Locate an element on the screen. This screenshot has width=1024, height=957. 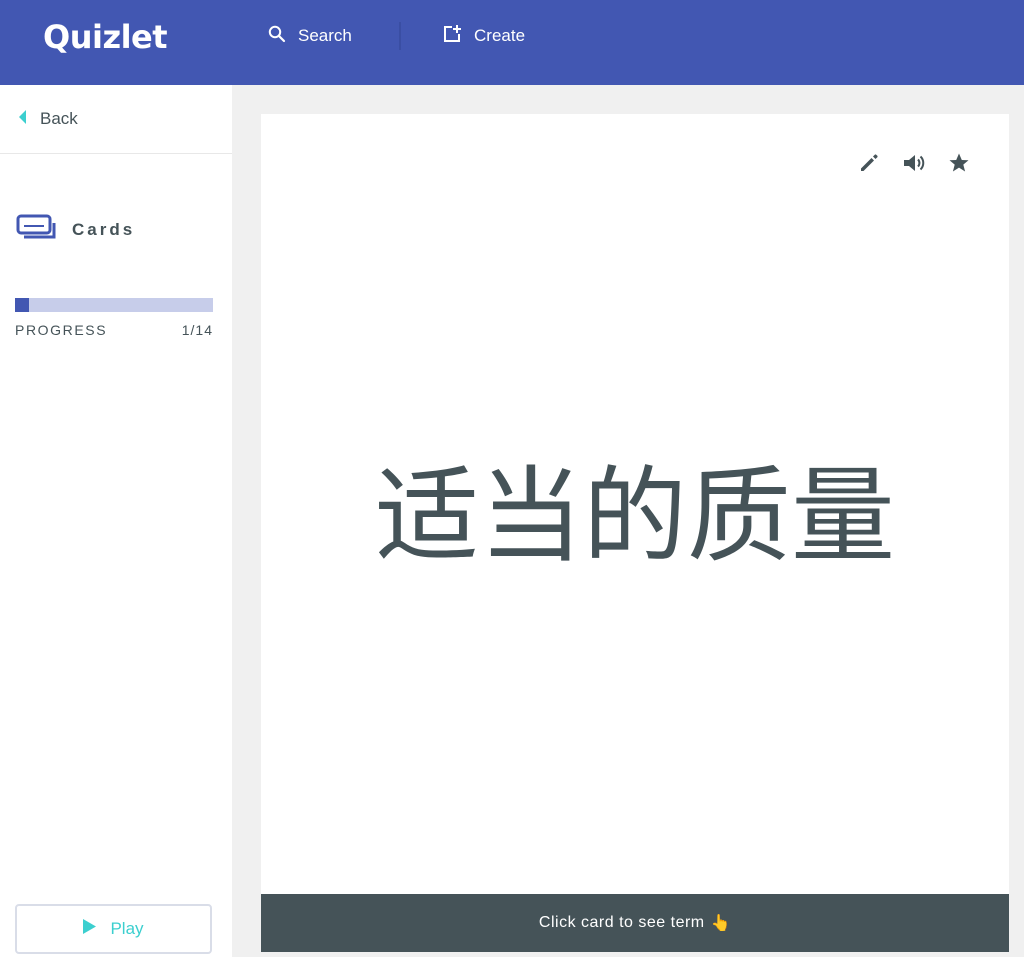
back-arrow-icon is located at coordinates (23, 119).